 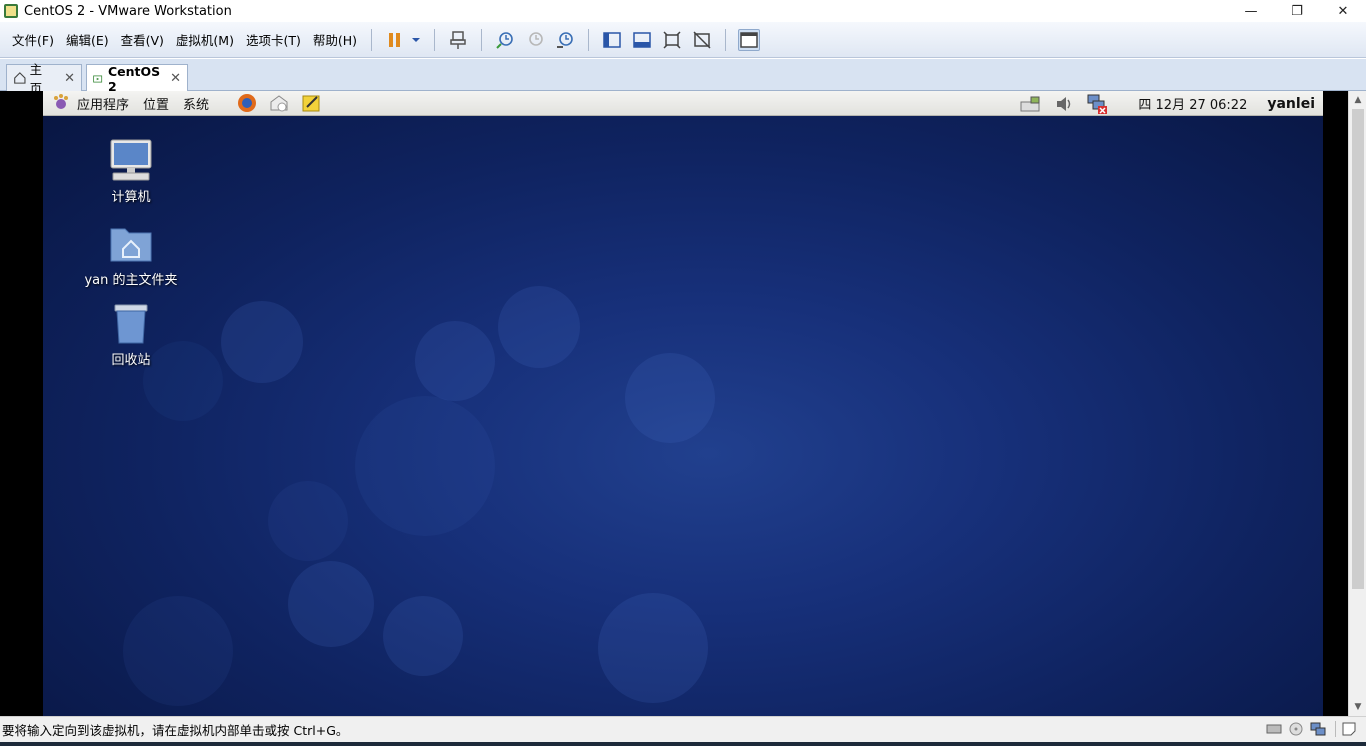 What do you see at coordinates (175, 730) in the screenshot?
I see `status-message: 要将输入定向到该虚拟机，请在虚拟机内部单击或按 Ctrl+G。` at bounding box center [175, 730].